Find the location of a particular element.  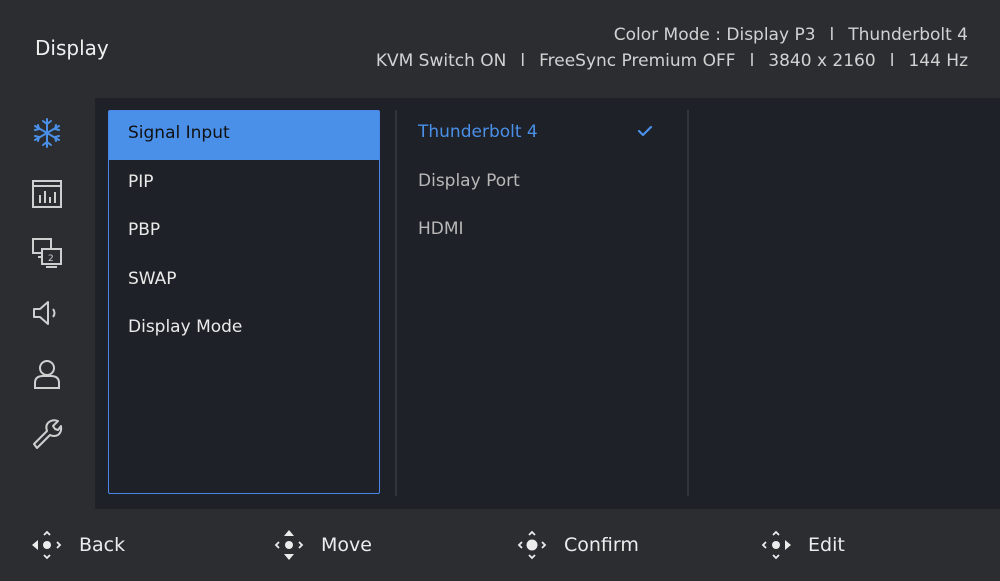

sidebar-item-audio is located at coordinates (47, 313).